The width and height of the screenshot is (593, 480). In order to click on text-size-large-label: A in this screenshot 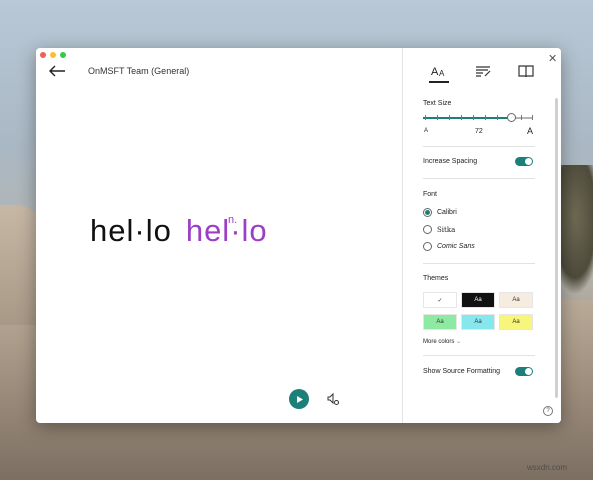, I will do `click(530, 131)`.